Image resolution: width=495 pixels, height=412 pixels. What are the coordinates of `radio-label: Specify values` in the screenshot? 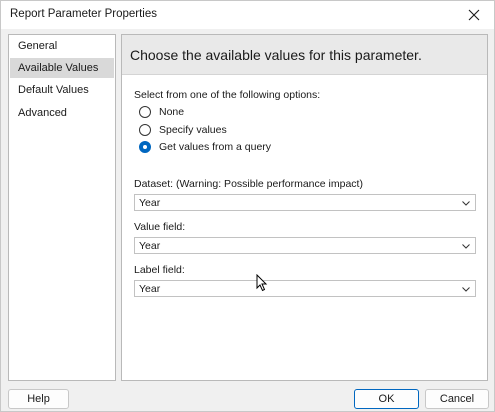 It's located at (193, 130).